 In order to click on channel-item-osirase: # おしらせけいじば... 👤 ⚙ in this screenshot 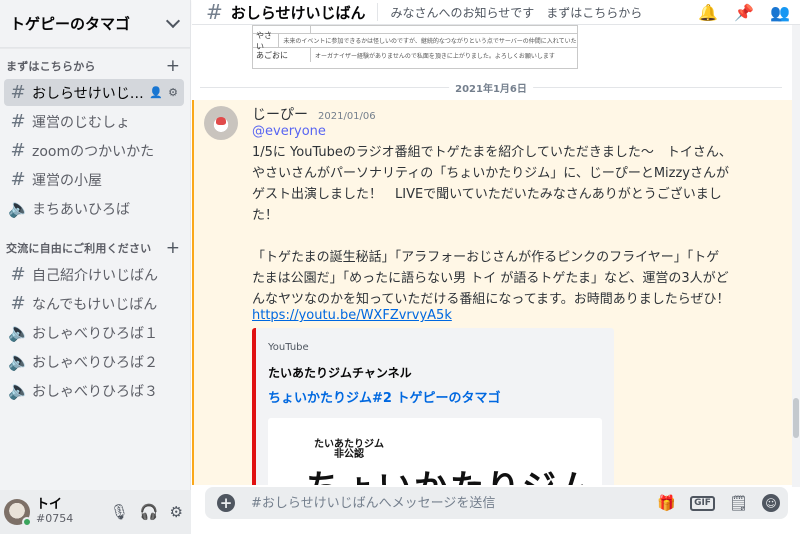, I will do `click(94, 92)`.